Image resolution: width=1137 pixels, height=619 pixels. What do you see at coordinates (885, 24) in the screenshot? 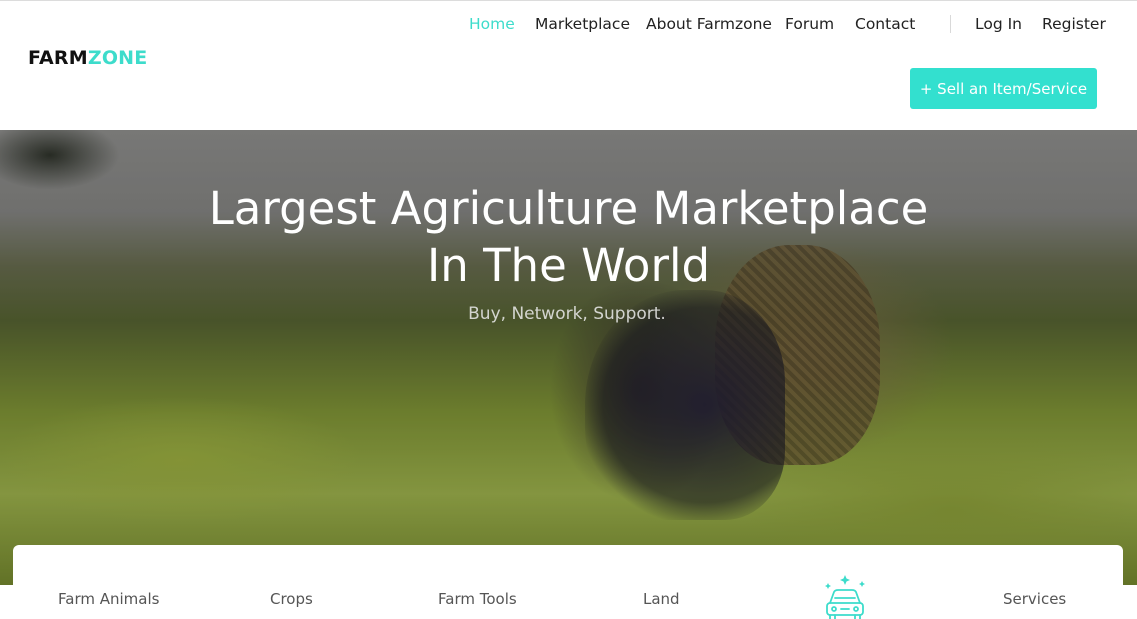
I see `nav-contact: Contact` at bounding box center [885, 24].